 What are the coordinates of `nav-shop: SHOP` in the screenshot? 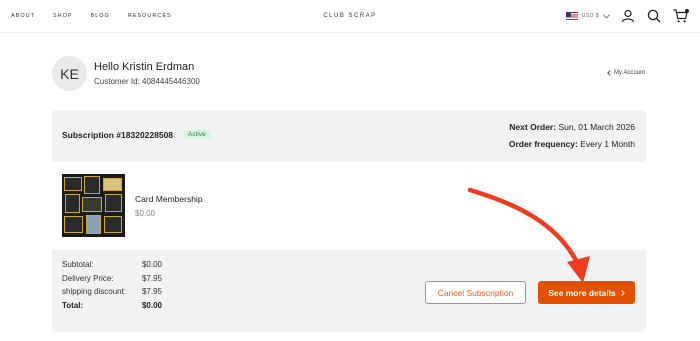 It's located at (63, 16).